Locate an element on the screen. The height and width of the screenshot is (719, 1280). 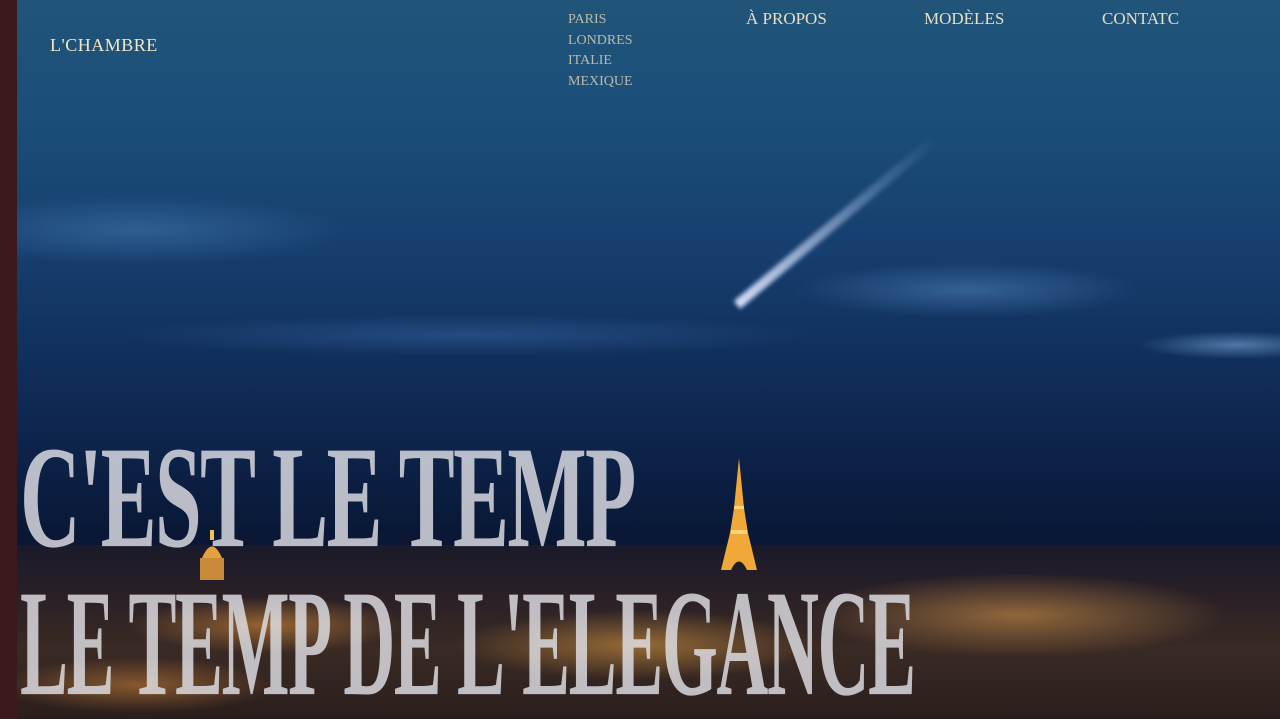
left-accent-bar is located at coordinates (8, 359).